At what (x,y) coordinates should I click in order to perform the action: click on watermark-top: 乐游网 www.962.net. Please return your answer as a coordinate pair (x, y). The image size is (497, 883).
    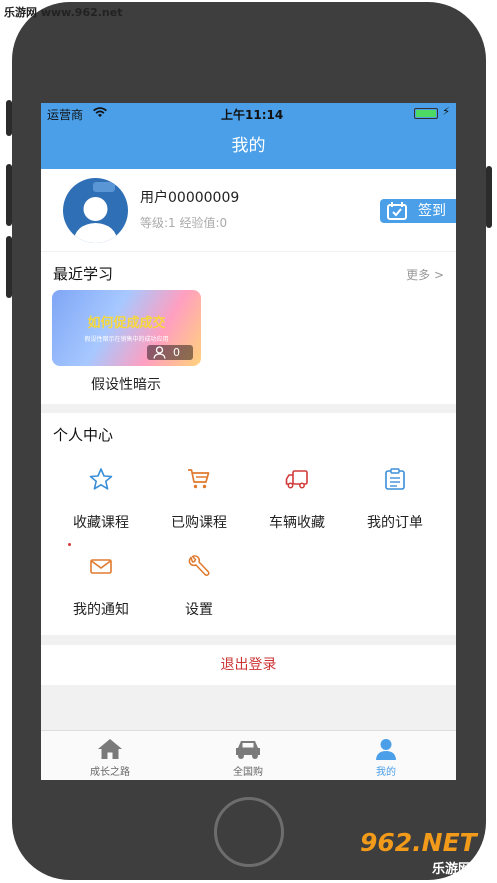
    Looking at the image, I should click on (63, 12).